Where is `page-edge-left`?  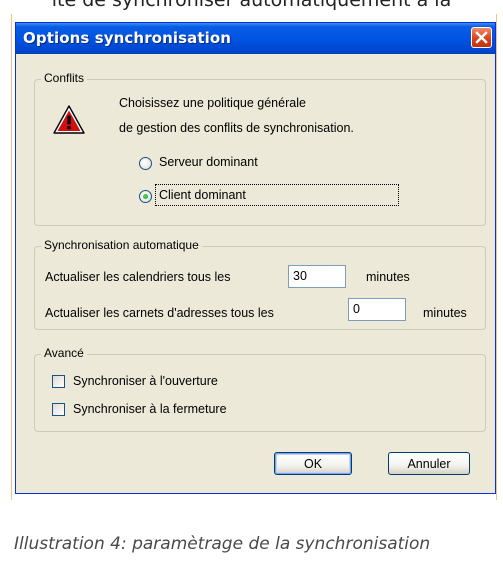 page-edge-left is located at coordinates (11, 257).